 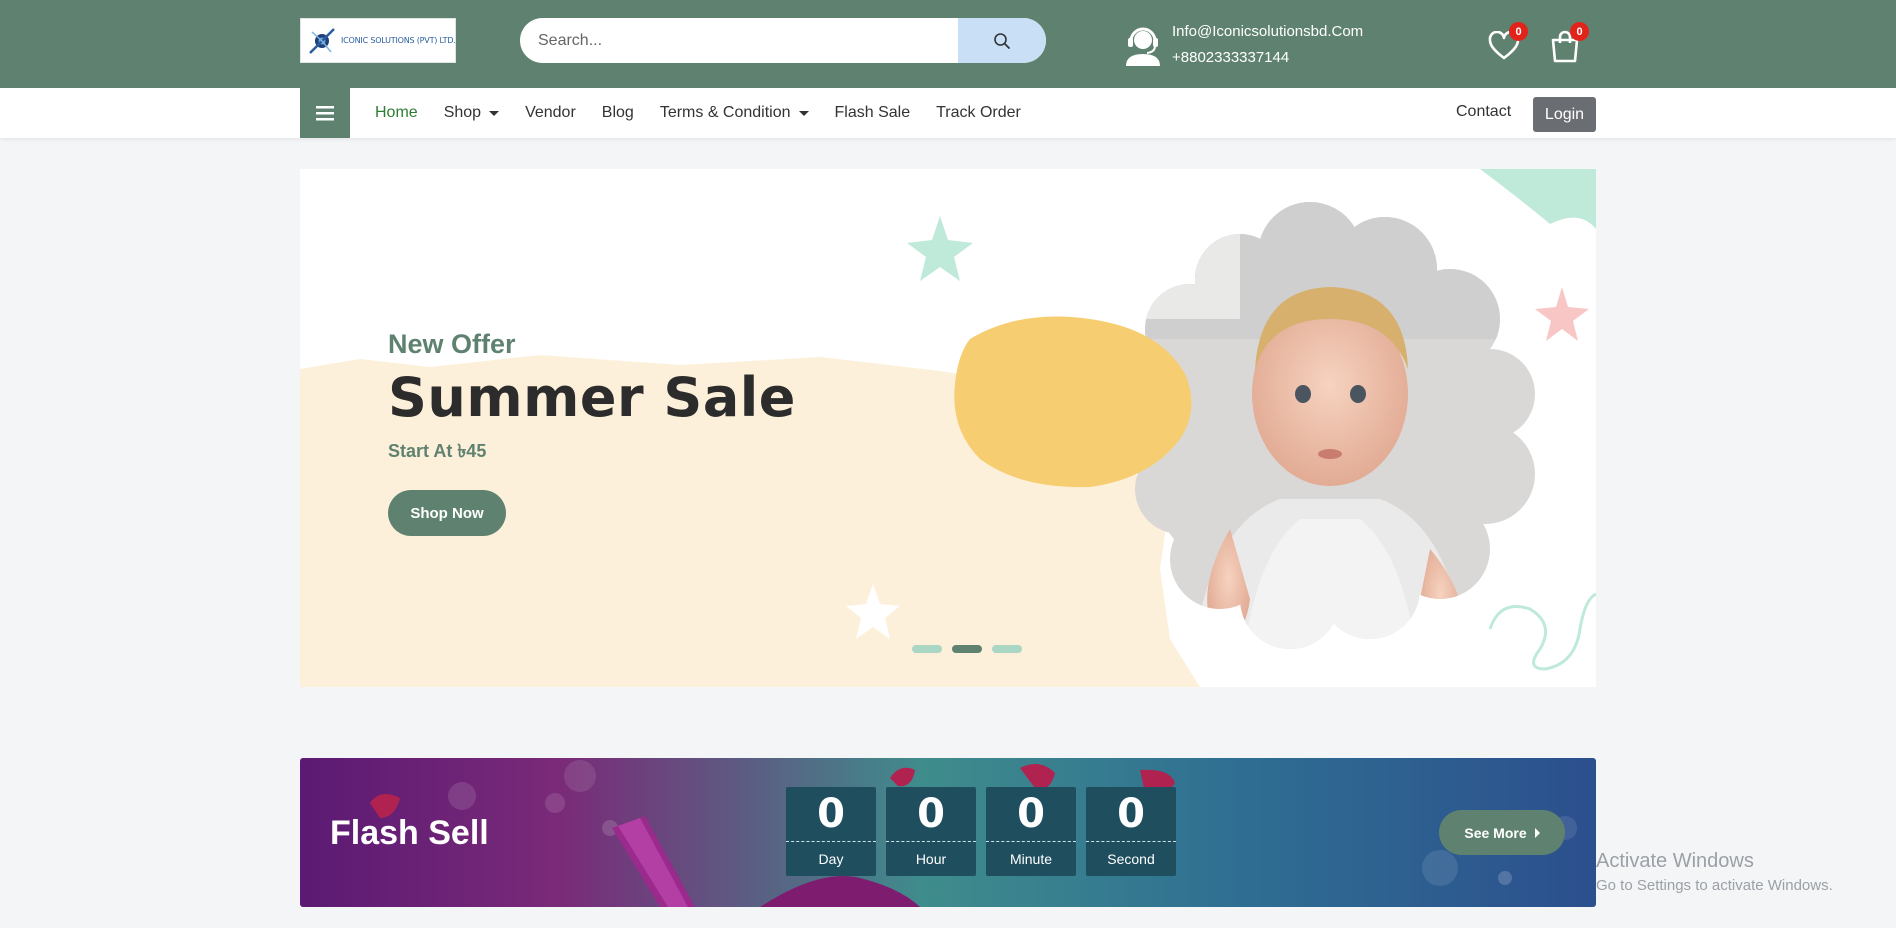 What do you see at coordinates (1675, 861) in the screenshot?
I see `watermark-title: Activate Windows` at bounding box center [1675, 861].